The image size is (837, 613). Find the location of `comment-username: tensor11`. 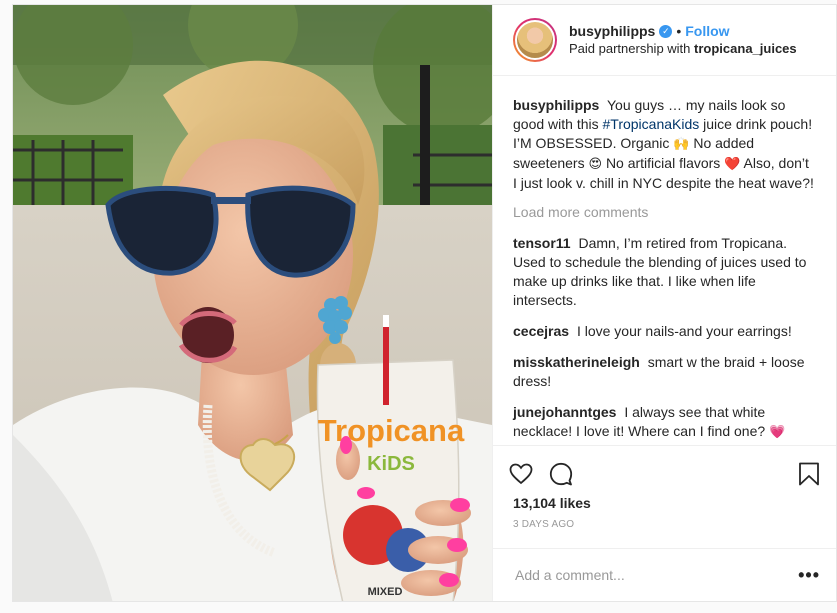

comment-username: tensor11 is located at coordinates (542, 243).